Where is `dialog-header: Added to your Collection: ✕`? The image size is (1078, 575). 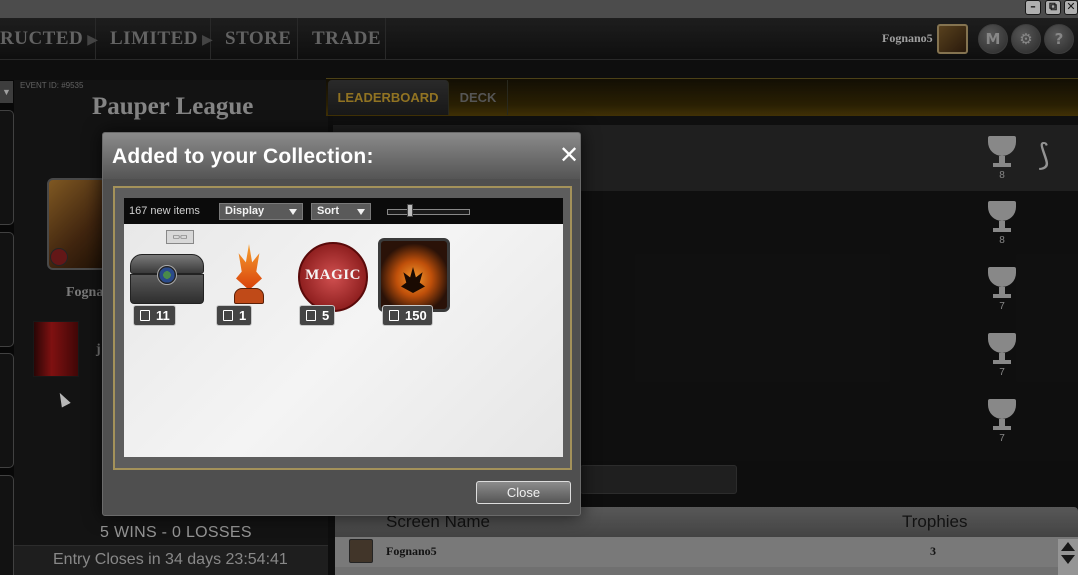
dialog-header: Added to your Collection: ✕ is located at coordinates (341, 156).